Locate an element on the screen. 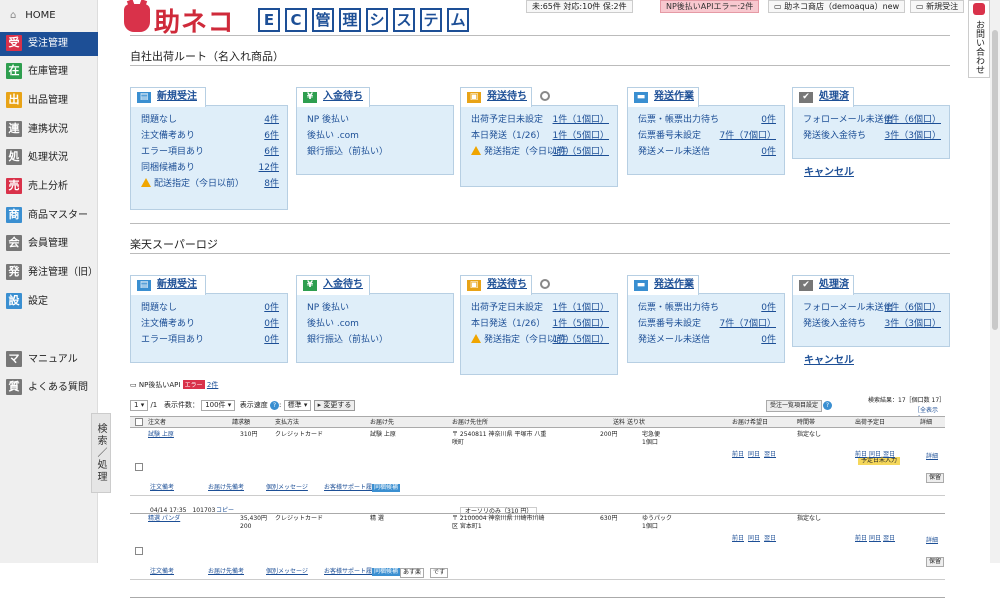 The height and width of the screenshot is (598, 1000). card-row: 注文備考あり 0件 is located at coordinates (210, 324).